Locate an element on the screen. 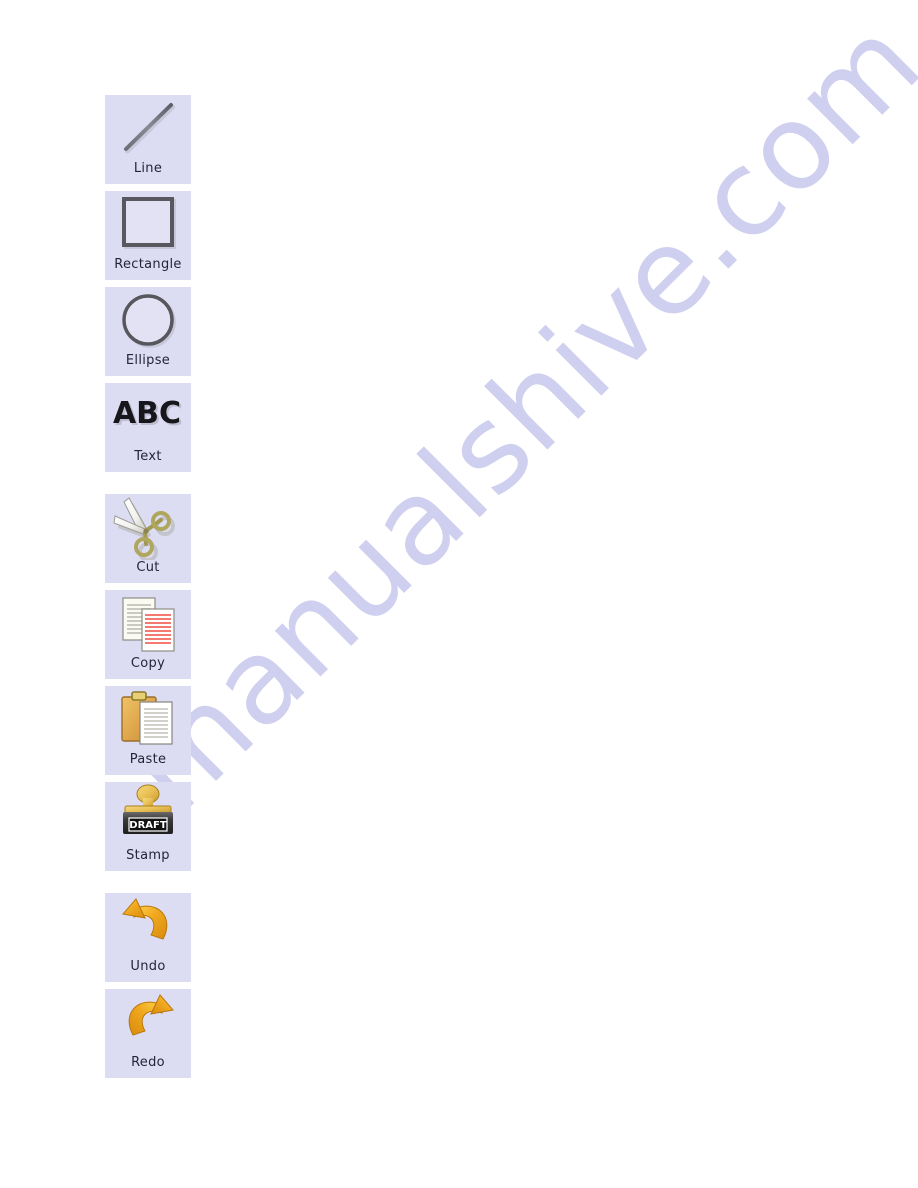 The width and height of the screenshot is (918, 1188). scissors-icon is located at coordinates (148, 527).